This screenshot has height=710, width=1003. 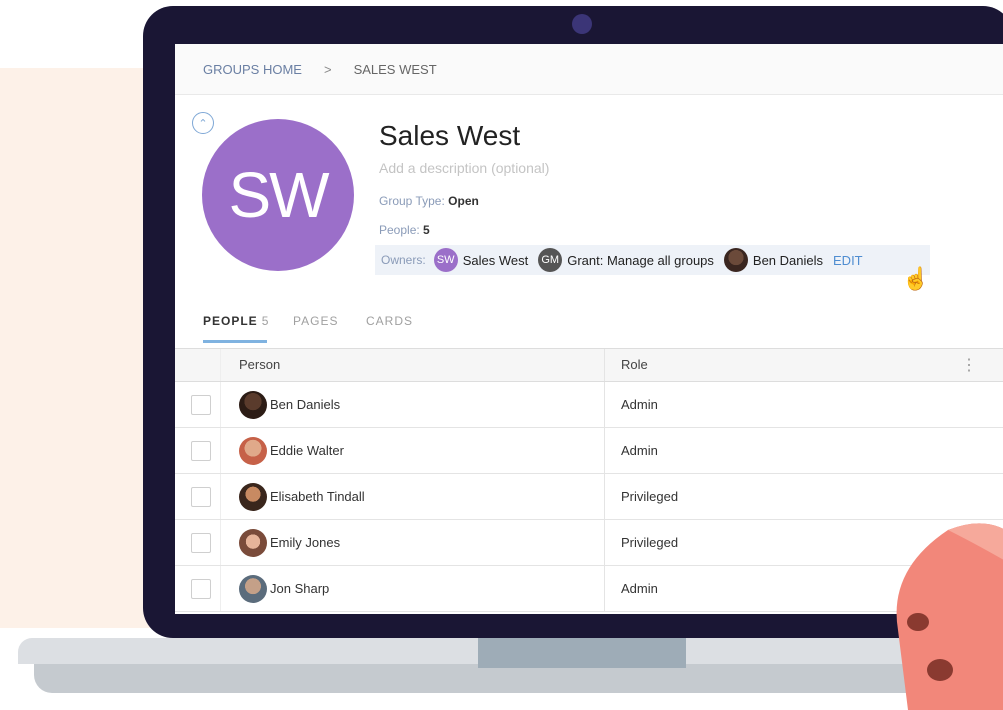 What do you see at coordinates (582, 24) in the screenshot?
I see `camera` at bounding box center [582, 24].